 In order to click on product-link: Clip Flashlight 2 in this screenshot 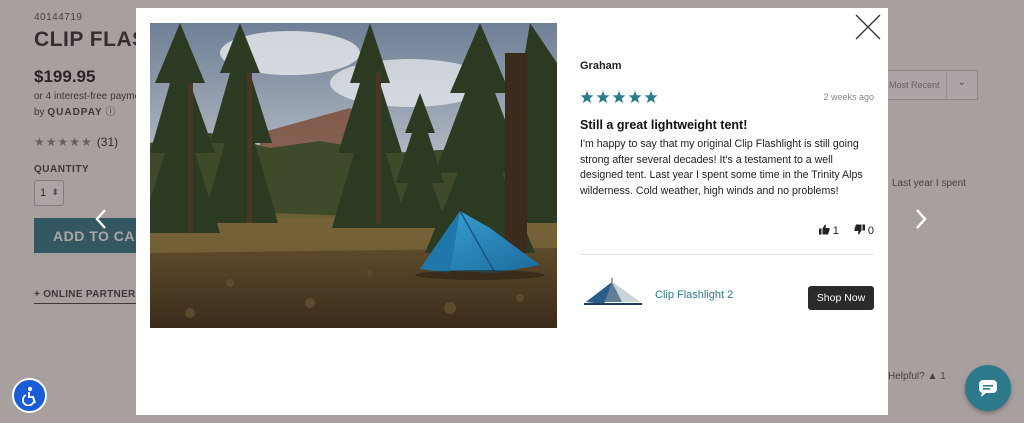, I will do `click(694, 295)`.